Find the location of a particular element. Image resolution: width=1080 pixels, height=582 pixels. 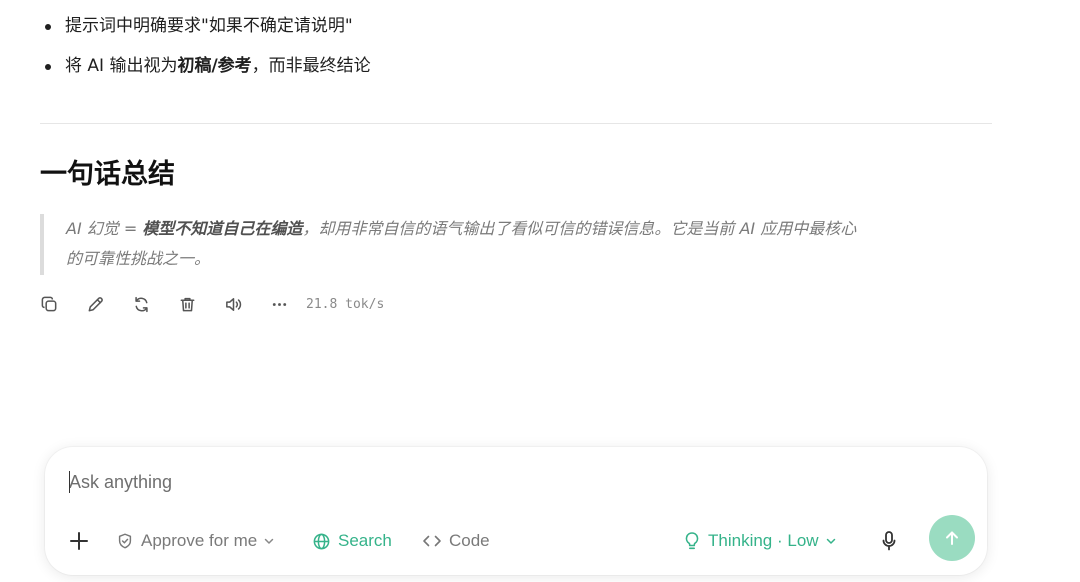

search-button: Search is located at coordinates (352, 541).